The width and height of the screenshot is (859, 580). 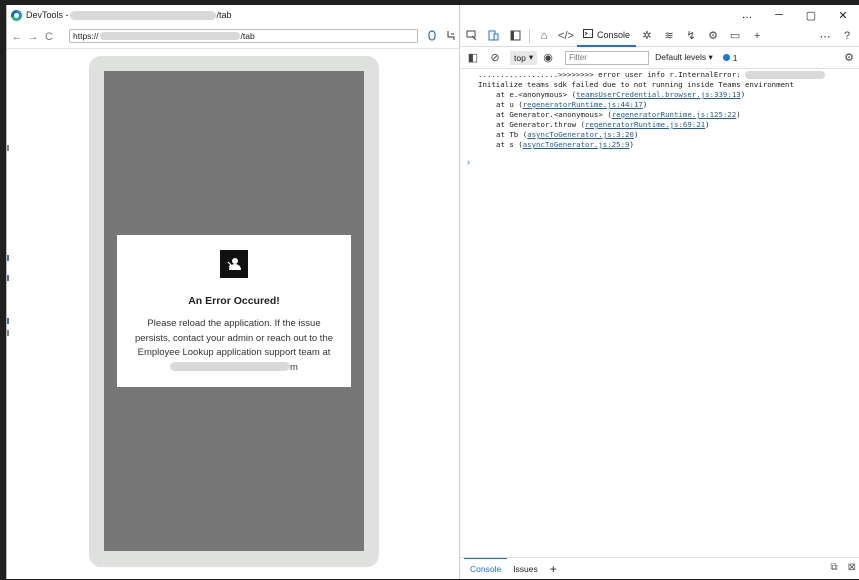 I want to click on panel-icon: ▭, so click(x=735, y=36).